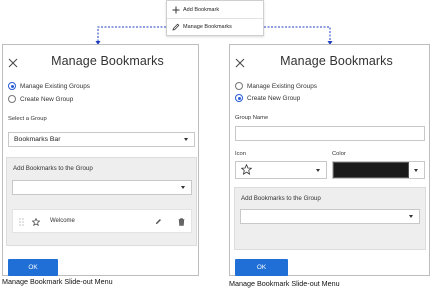  What do you see at coordinates (62, 221) in the screenshot?
I see `bookmark-name: Welcome` at bounding box center [62, 221].